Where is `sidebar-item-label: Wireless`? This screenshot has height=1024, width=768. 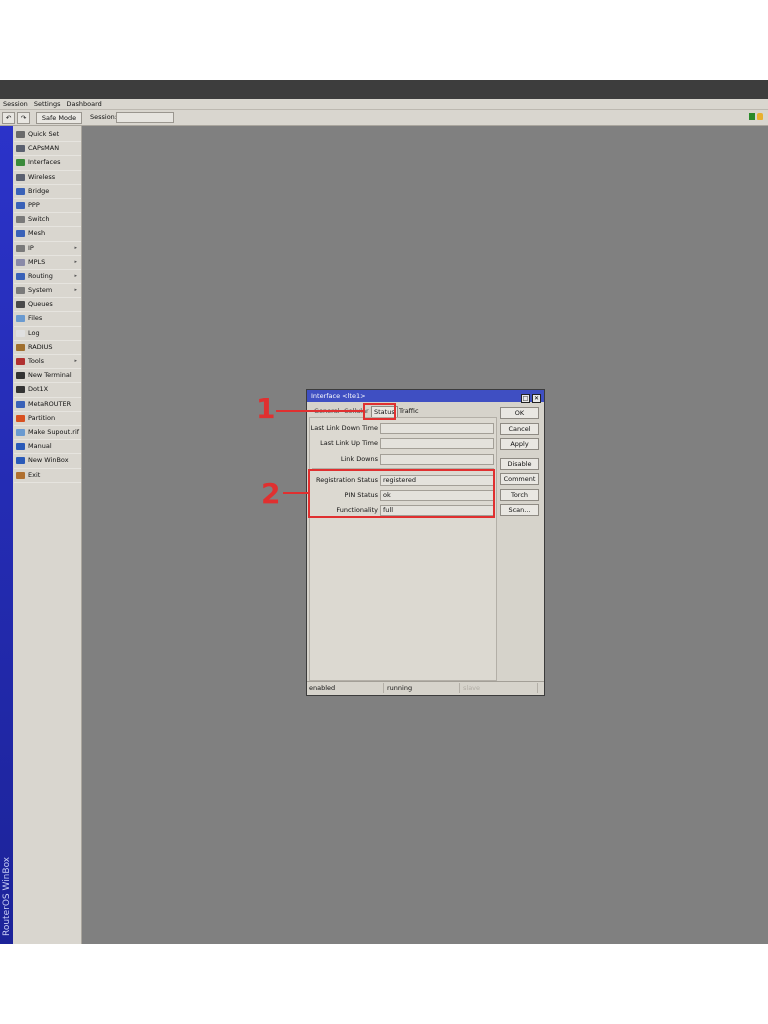 sidebar-item-label: Wireless is located at coordinates (42, 176).